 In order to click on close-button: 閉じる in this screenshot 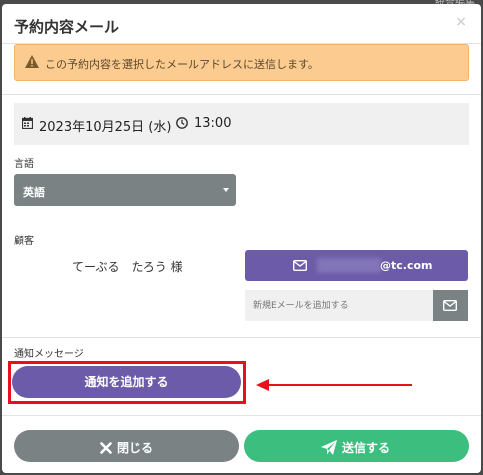, I will do `click(126, 446)`.